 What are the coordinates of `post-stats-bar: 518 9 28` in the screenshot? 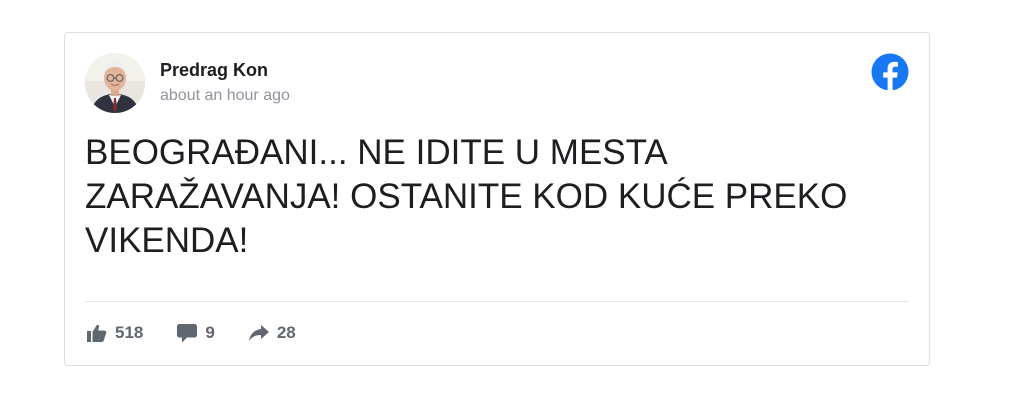 It's located at (191, 333).